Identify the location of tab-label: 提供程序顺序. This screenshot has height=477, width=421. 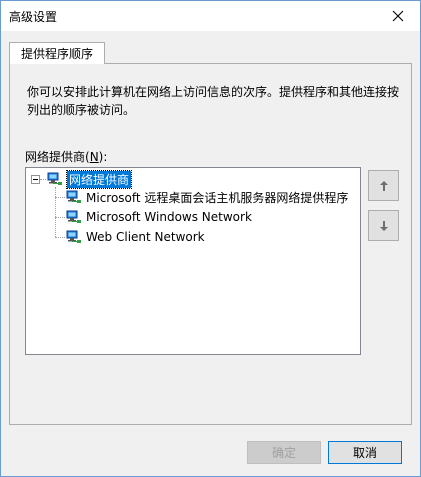
(56, 54).